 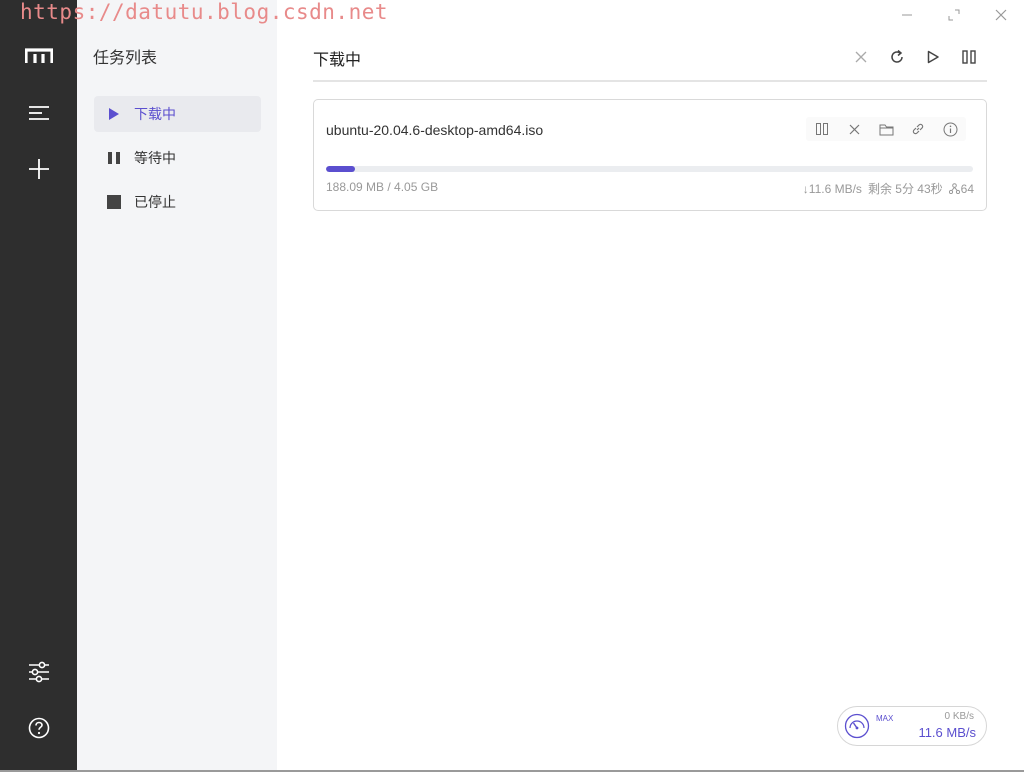 I want to click on maximize-icon, so click(x=953, y=15).